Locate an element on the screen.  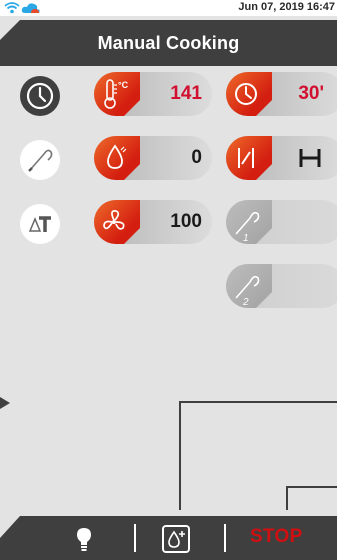
stop-button: STOP is located at coordinates (276, 537).